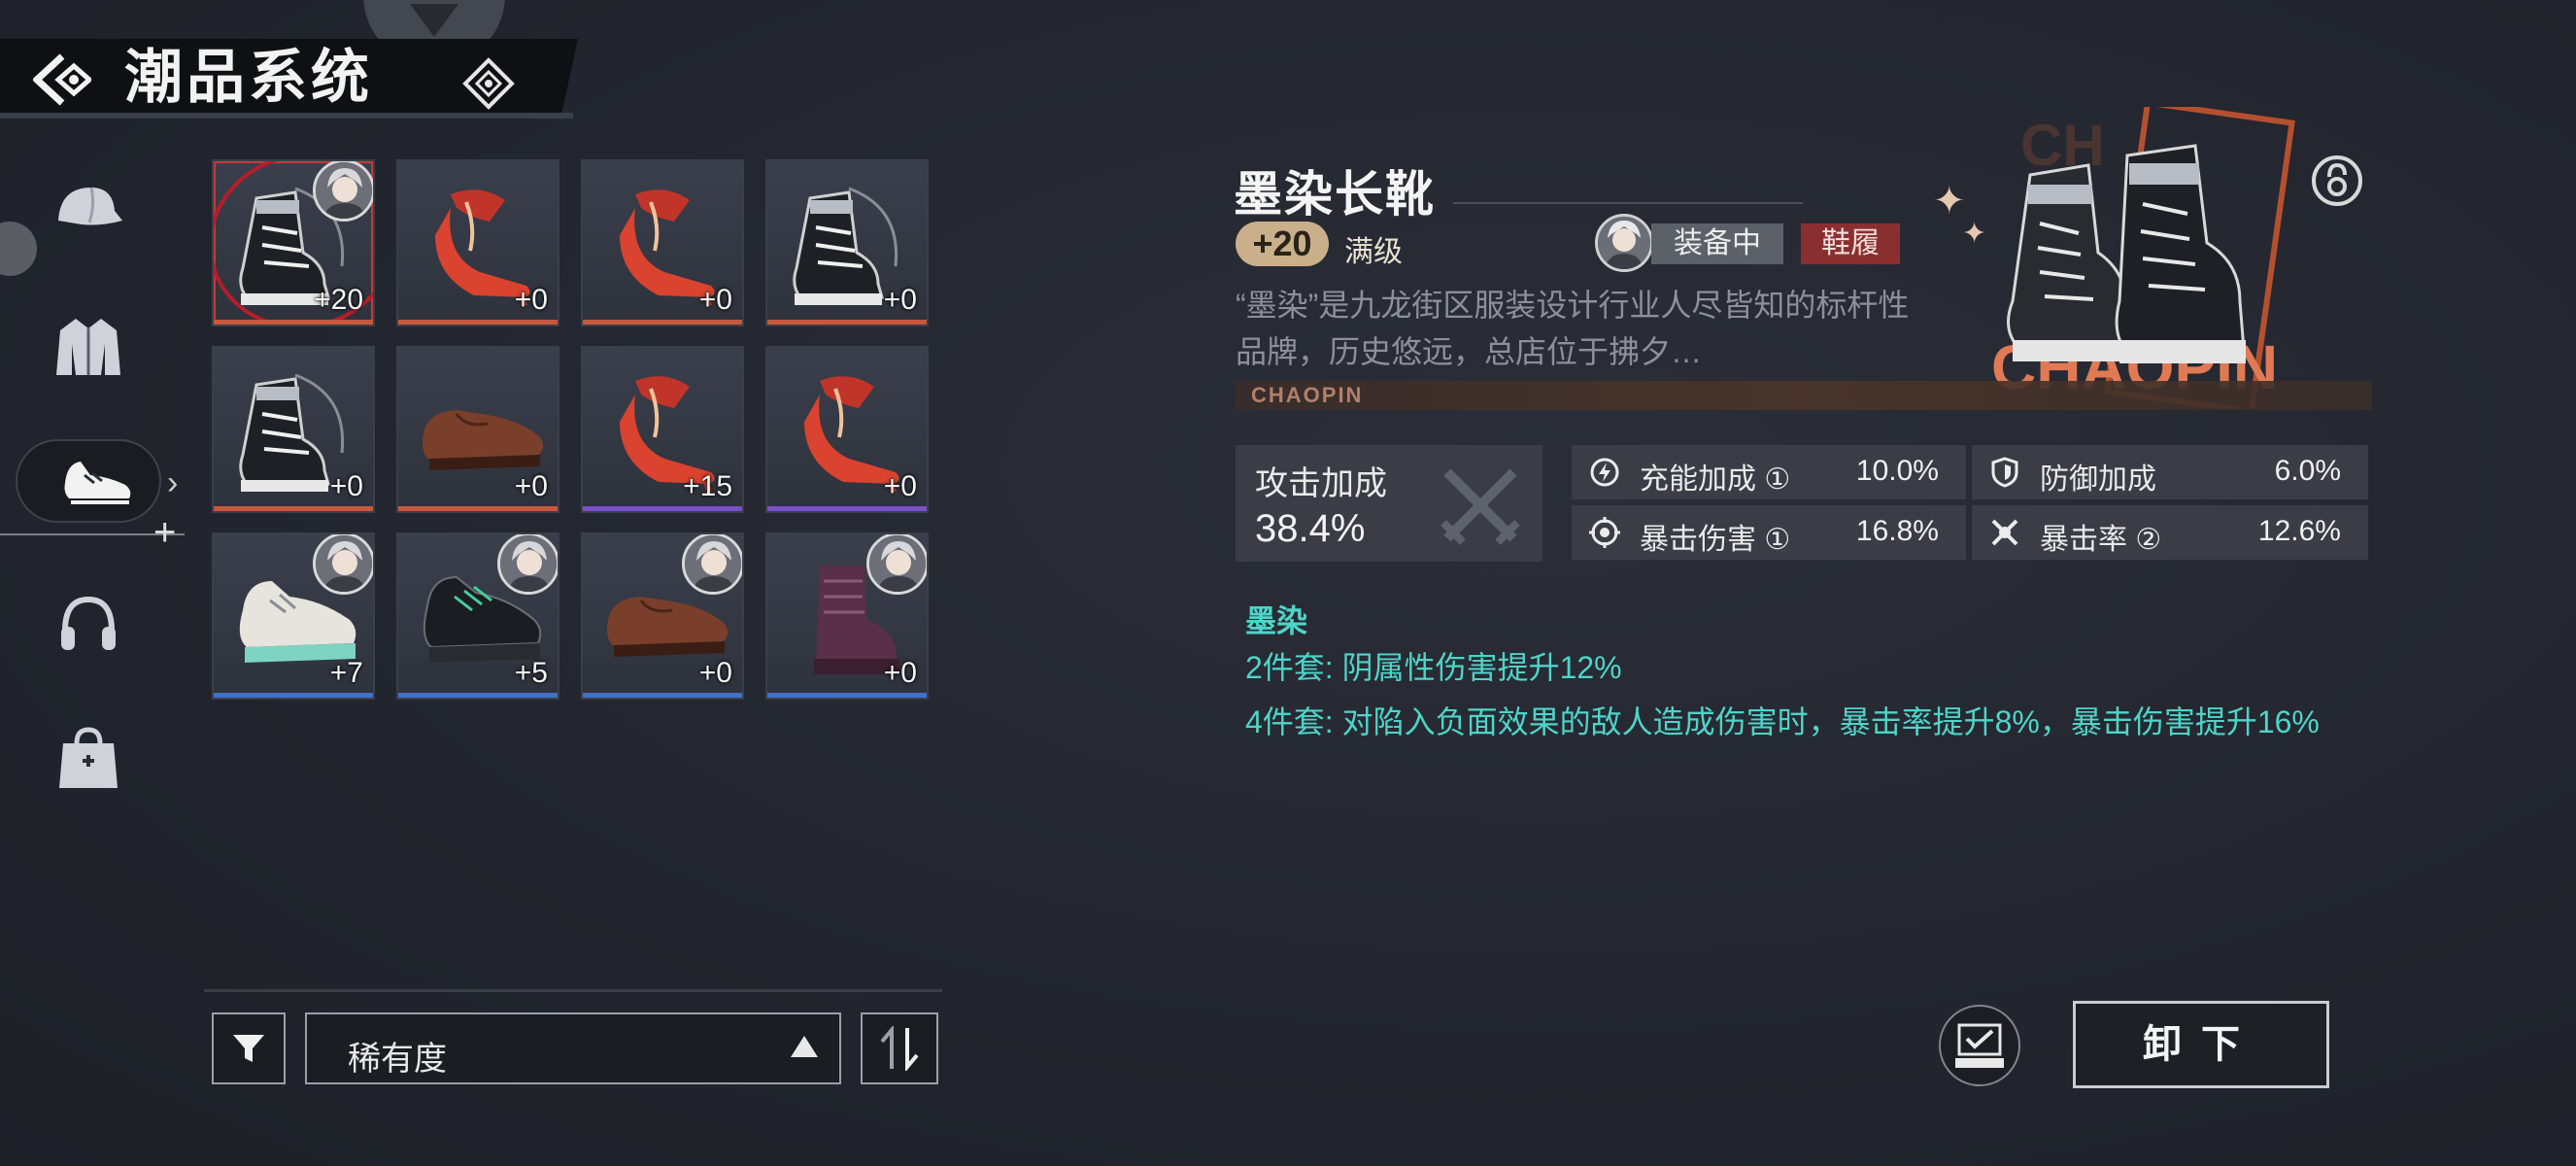 Image resolution: width=2576 pixels, height=1166 pixels. What do you see at coordinates (338, 300) in the screenshot?
I see `card-level: +20` at bounding box center [338, 300].